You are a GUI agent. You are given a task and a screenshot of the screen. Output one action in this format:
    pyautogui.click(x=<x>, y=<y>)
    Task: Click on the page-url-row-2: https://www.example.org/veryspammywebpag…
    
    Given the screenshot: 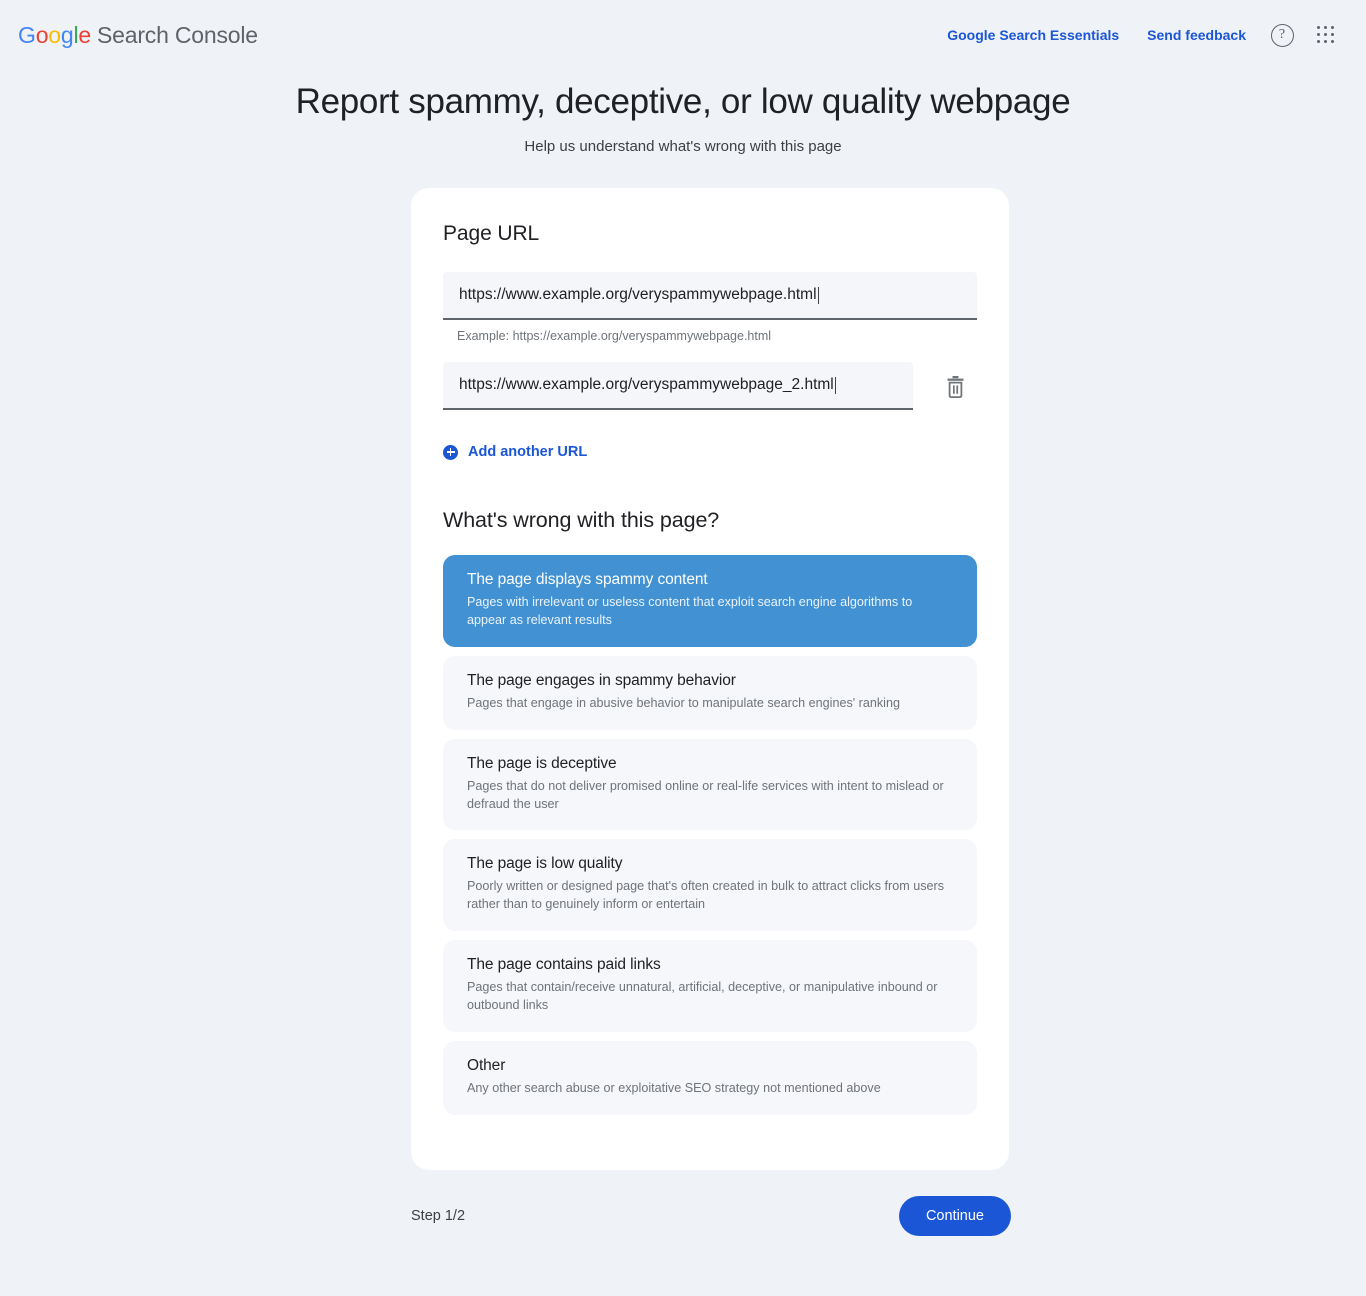 What is the action you would take?
    pyautogui.click(x=710, y=386)
    